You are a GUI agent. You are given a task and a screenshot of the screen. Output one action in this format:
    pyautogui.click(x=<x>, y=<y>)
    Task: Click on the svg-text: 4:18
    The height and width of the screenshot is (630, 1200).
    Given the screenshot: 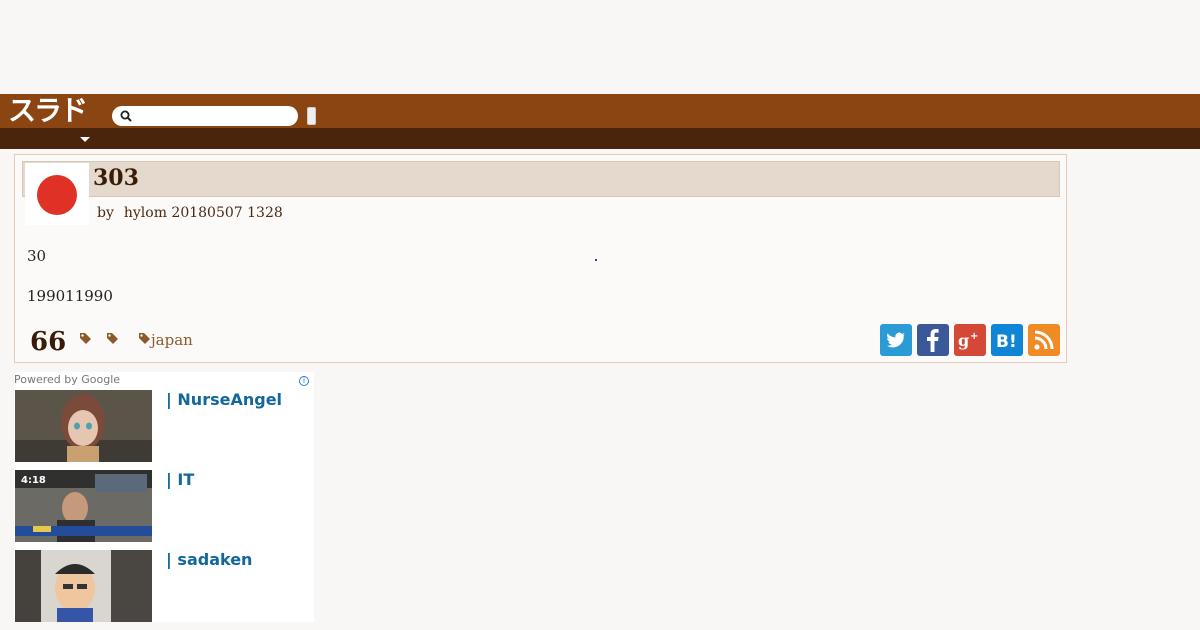 What is the action you would take?
    pyautogui.click(x=33, y=480)
    